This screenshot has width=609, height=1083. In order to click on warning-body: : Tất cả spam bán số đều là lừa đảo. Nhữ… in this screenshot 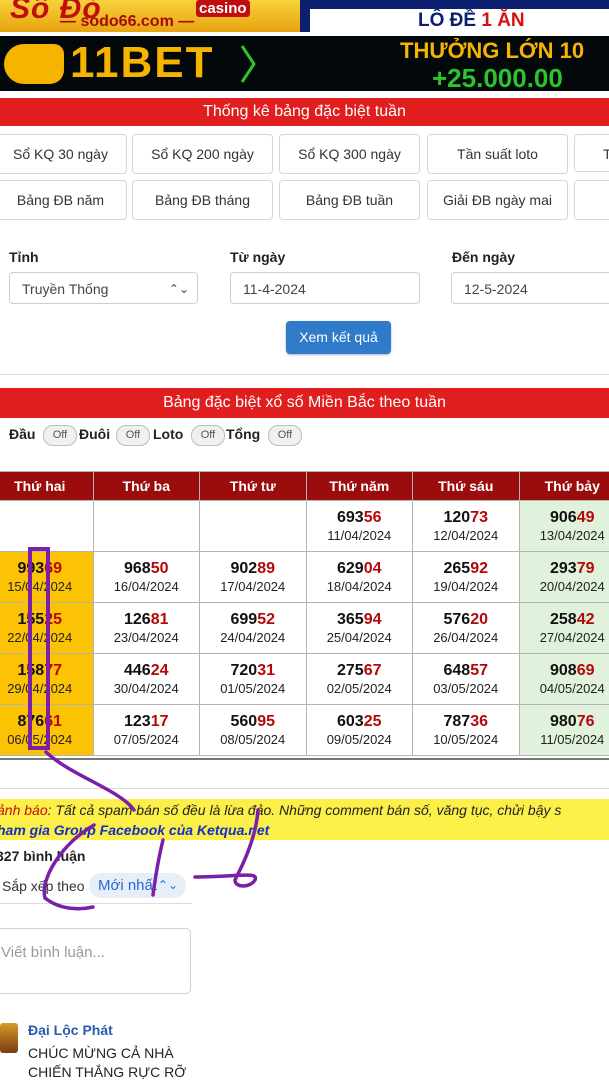, I will do `click(304, 810)`.